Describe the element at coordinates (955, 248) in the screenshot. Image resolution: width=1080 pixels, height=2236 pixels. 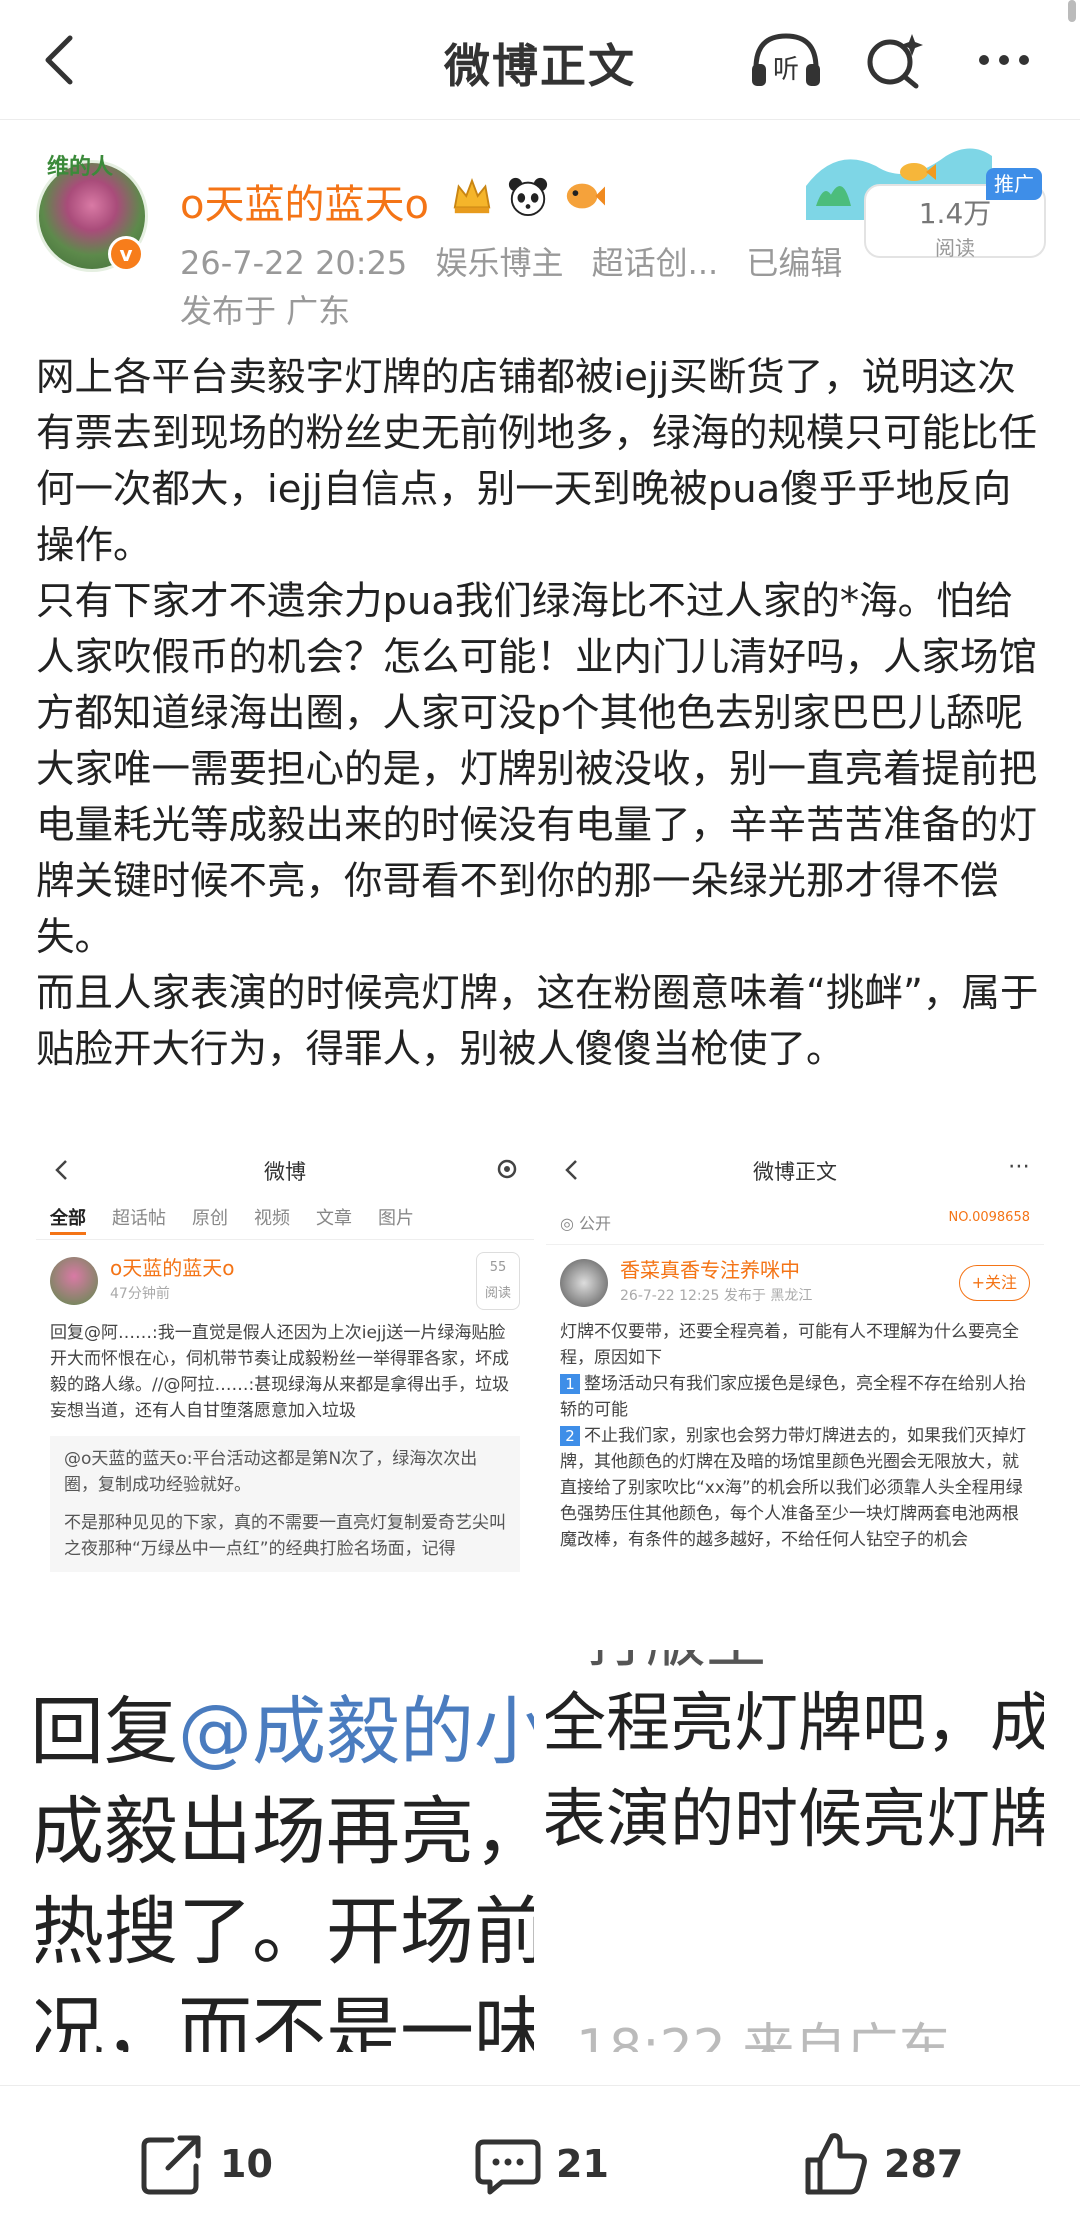
I see `read-label: 阅读` at that location.